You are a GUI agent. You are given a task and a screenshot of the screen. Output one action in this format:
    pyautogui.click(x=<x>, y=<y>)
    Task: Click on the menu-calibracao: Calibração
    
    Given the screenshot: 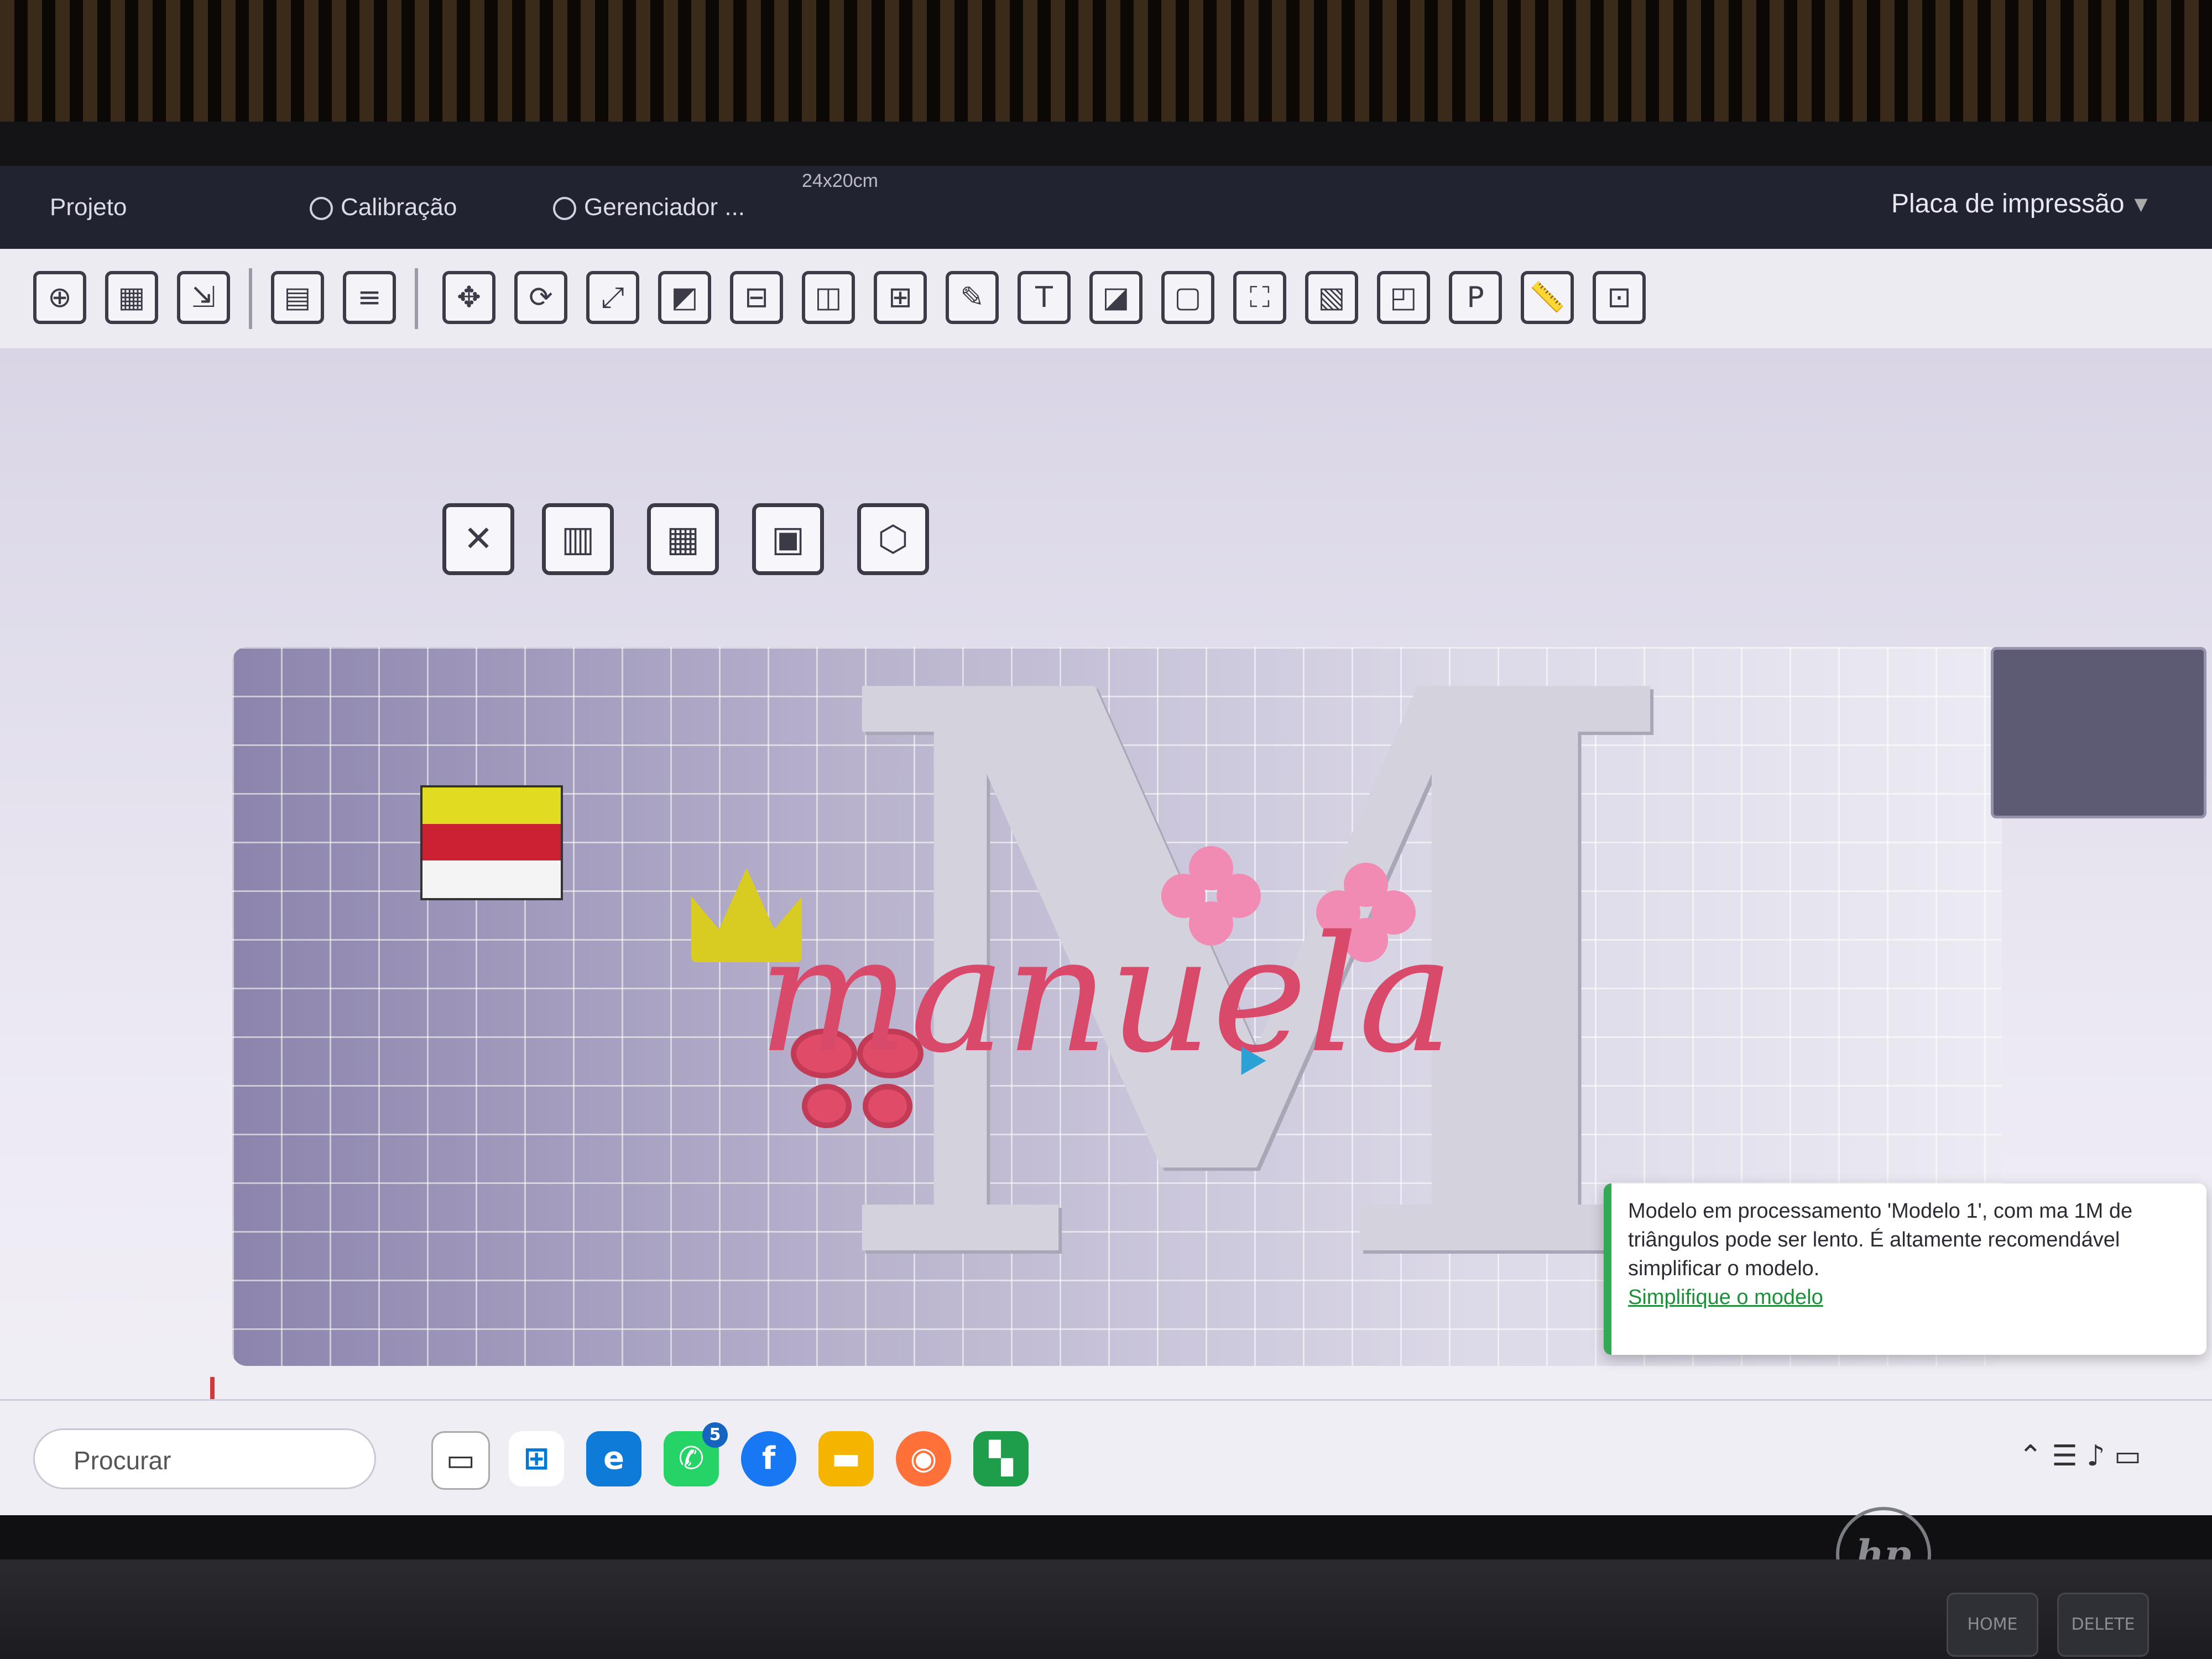 What is the action you would take?
    pyautogui.click(x=384, y=207)
    